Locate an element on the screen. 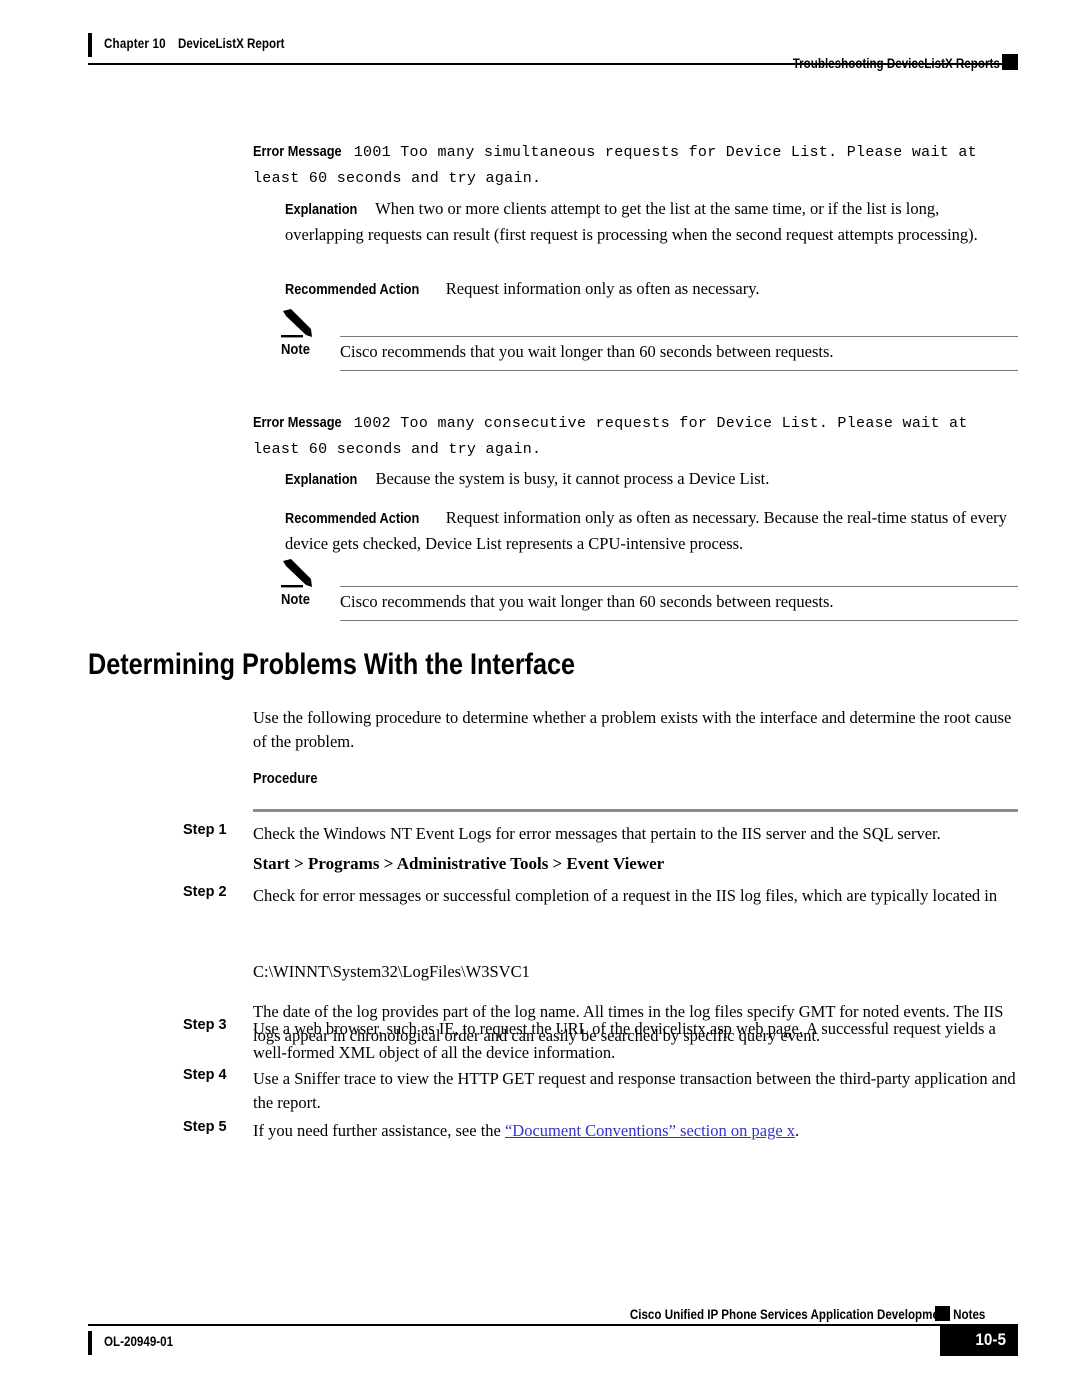 This screenshot has width=1080, height=1397. step-number: Step 5 is located at coordinates (205, 1127).